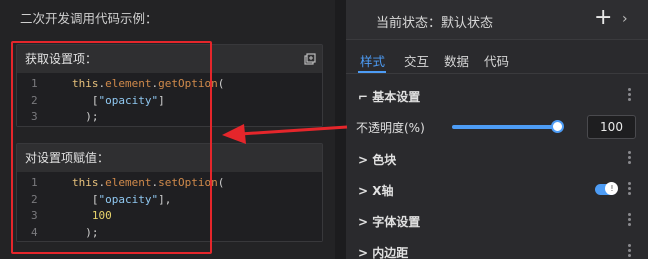  What do you see at coordinates (372, 72) in the screenshot?
I see `active-tab-indicator` at bounding box center [372, 72].